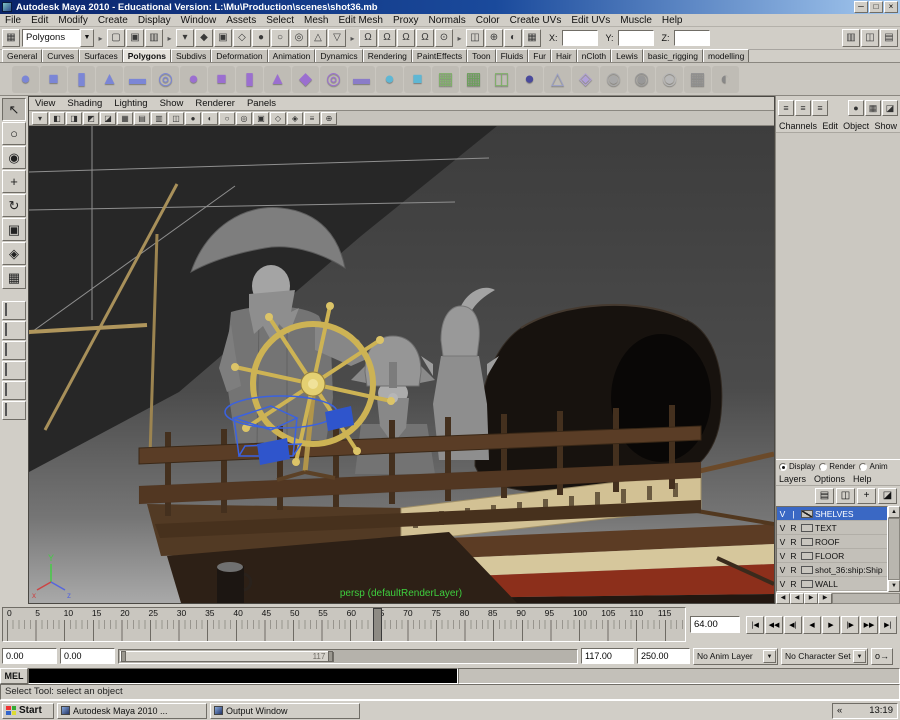 The image size is (900, 720). Describe the element at coordinates (824, 496) in the screenshot. I see `layer-toolbar-icon: ▤` at that location.